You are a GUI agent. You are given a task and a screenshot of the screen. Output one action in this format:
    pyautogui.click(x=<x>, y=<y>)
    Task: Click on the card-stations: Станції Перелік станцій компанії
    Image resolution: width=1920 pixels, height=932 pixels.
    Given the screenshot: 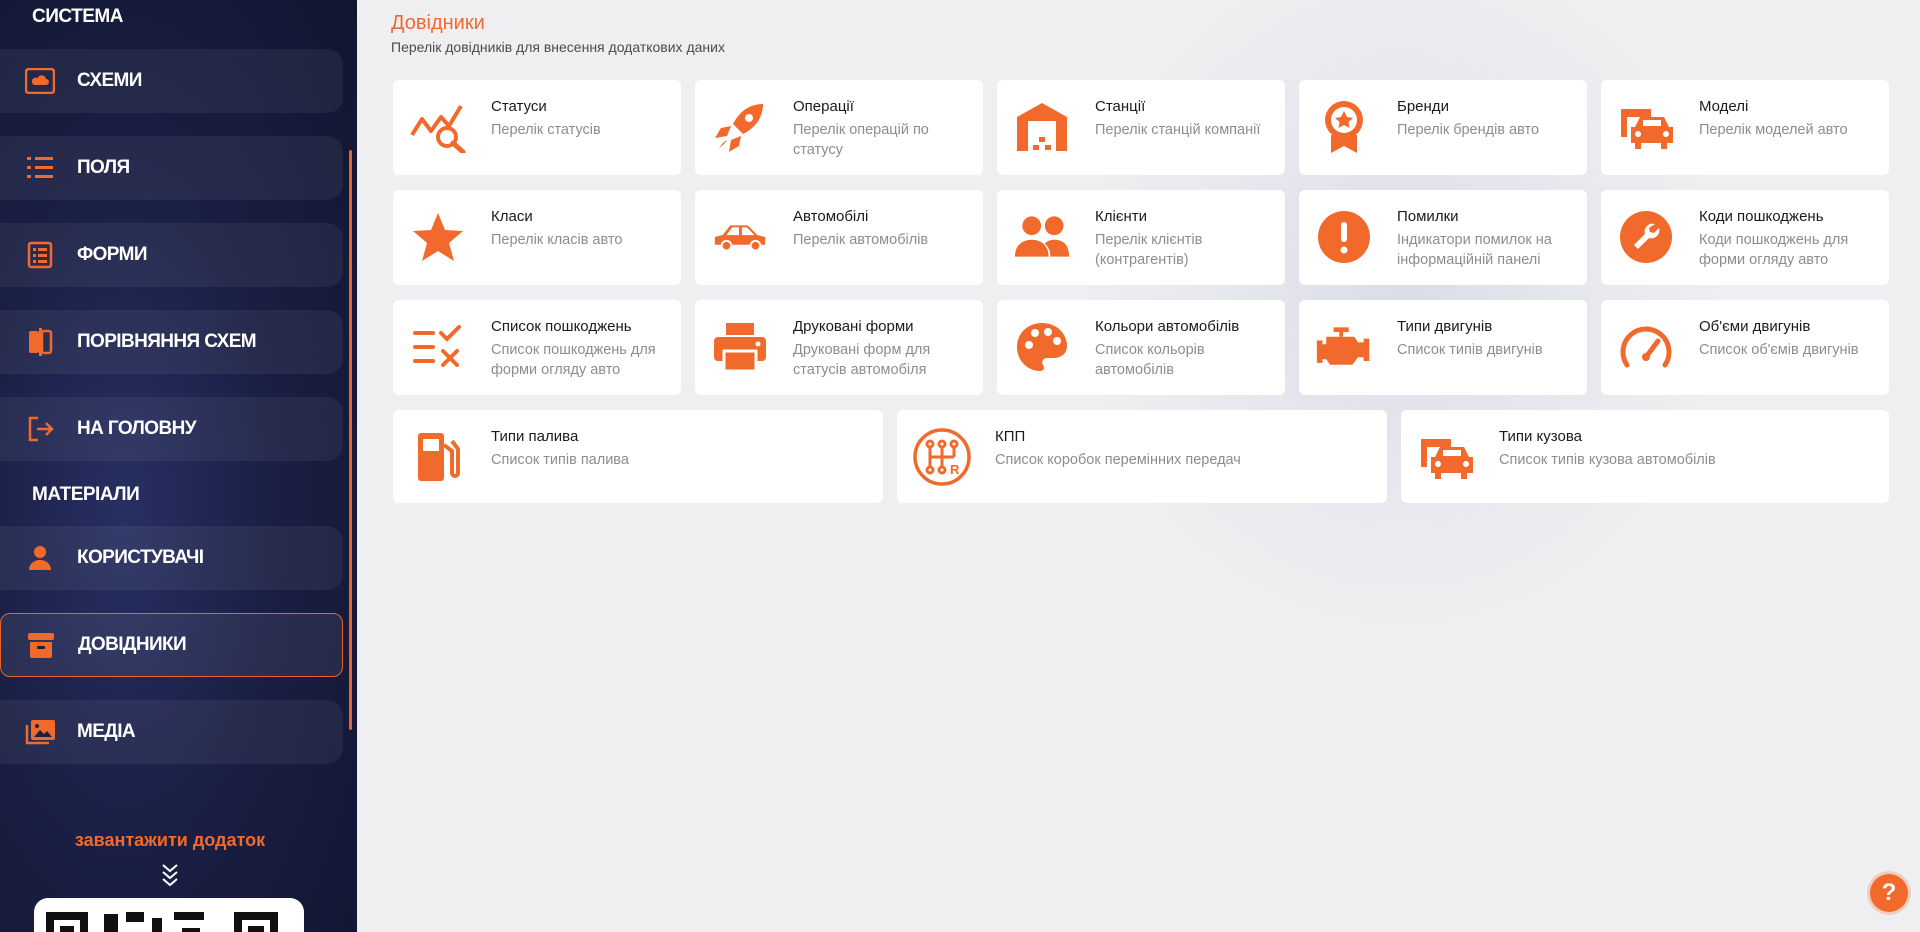 What is the action you would take?
    pyautogui.click(x=1141, y=127)
    